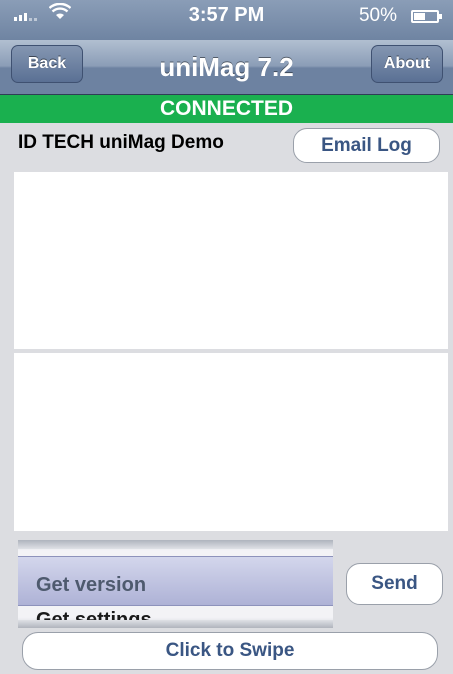 This screenshot has width=453, height=674. I want to click on demo-label: ID TECH uniMag Demo, so click(121, 142).